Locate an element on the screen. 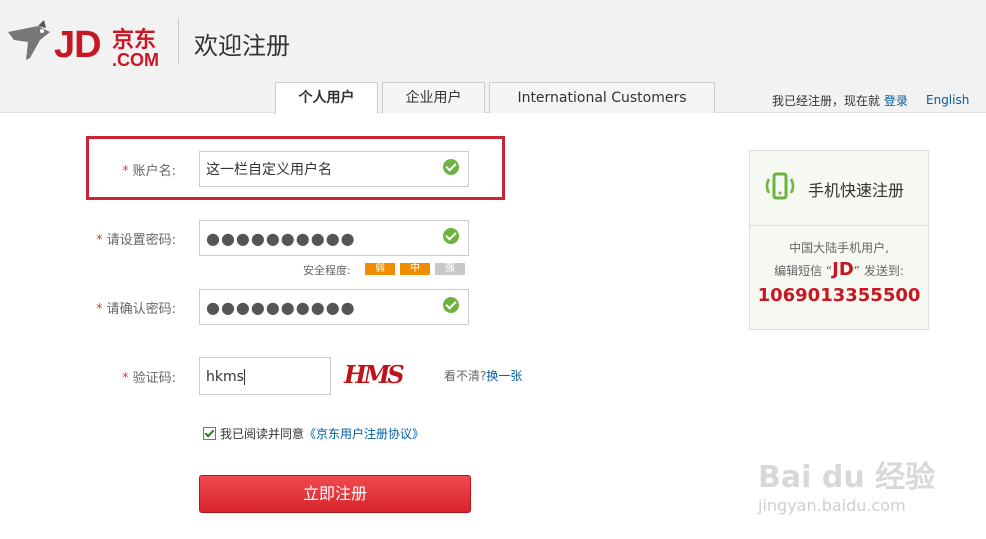 This screenshot has height=539, width=986. captcha-refresh-link: 换一张 is located at coordinates (504, 376).